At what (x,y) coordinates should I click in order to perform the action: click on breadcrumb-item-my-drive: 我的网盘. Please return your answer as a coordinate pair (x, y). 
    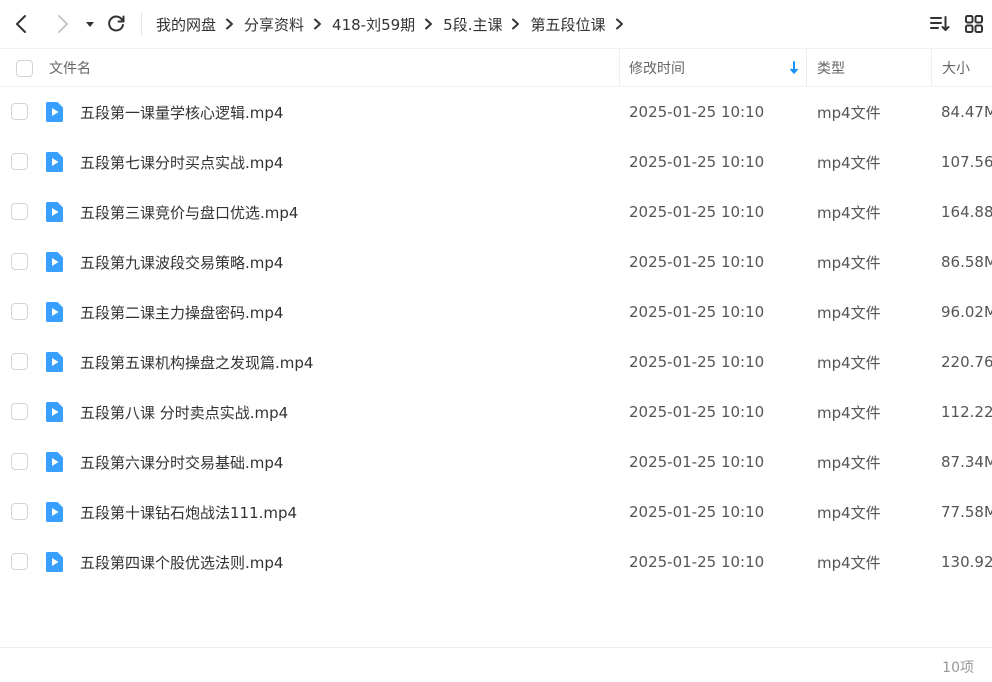
    Looking at the image, I should click on (186, 24).